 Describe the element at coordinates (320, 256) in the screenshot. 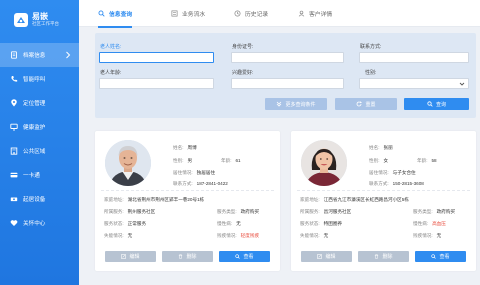

I see `edit-icon` at that location.